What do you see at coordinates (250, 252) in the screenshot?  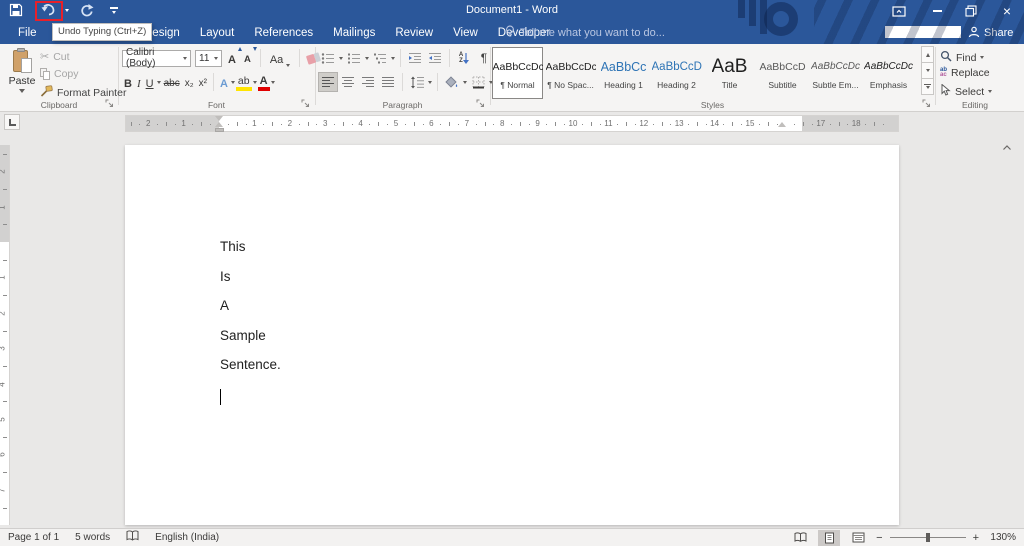 I see `document-line: This` at bounding box center [250, 252].